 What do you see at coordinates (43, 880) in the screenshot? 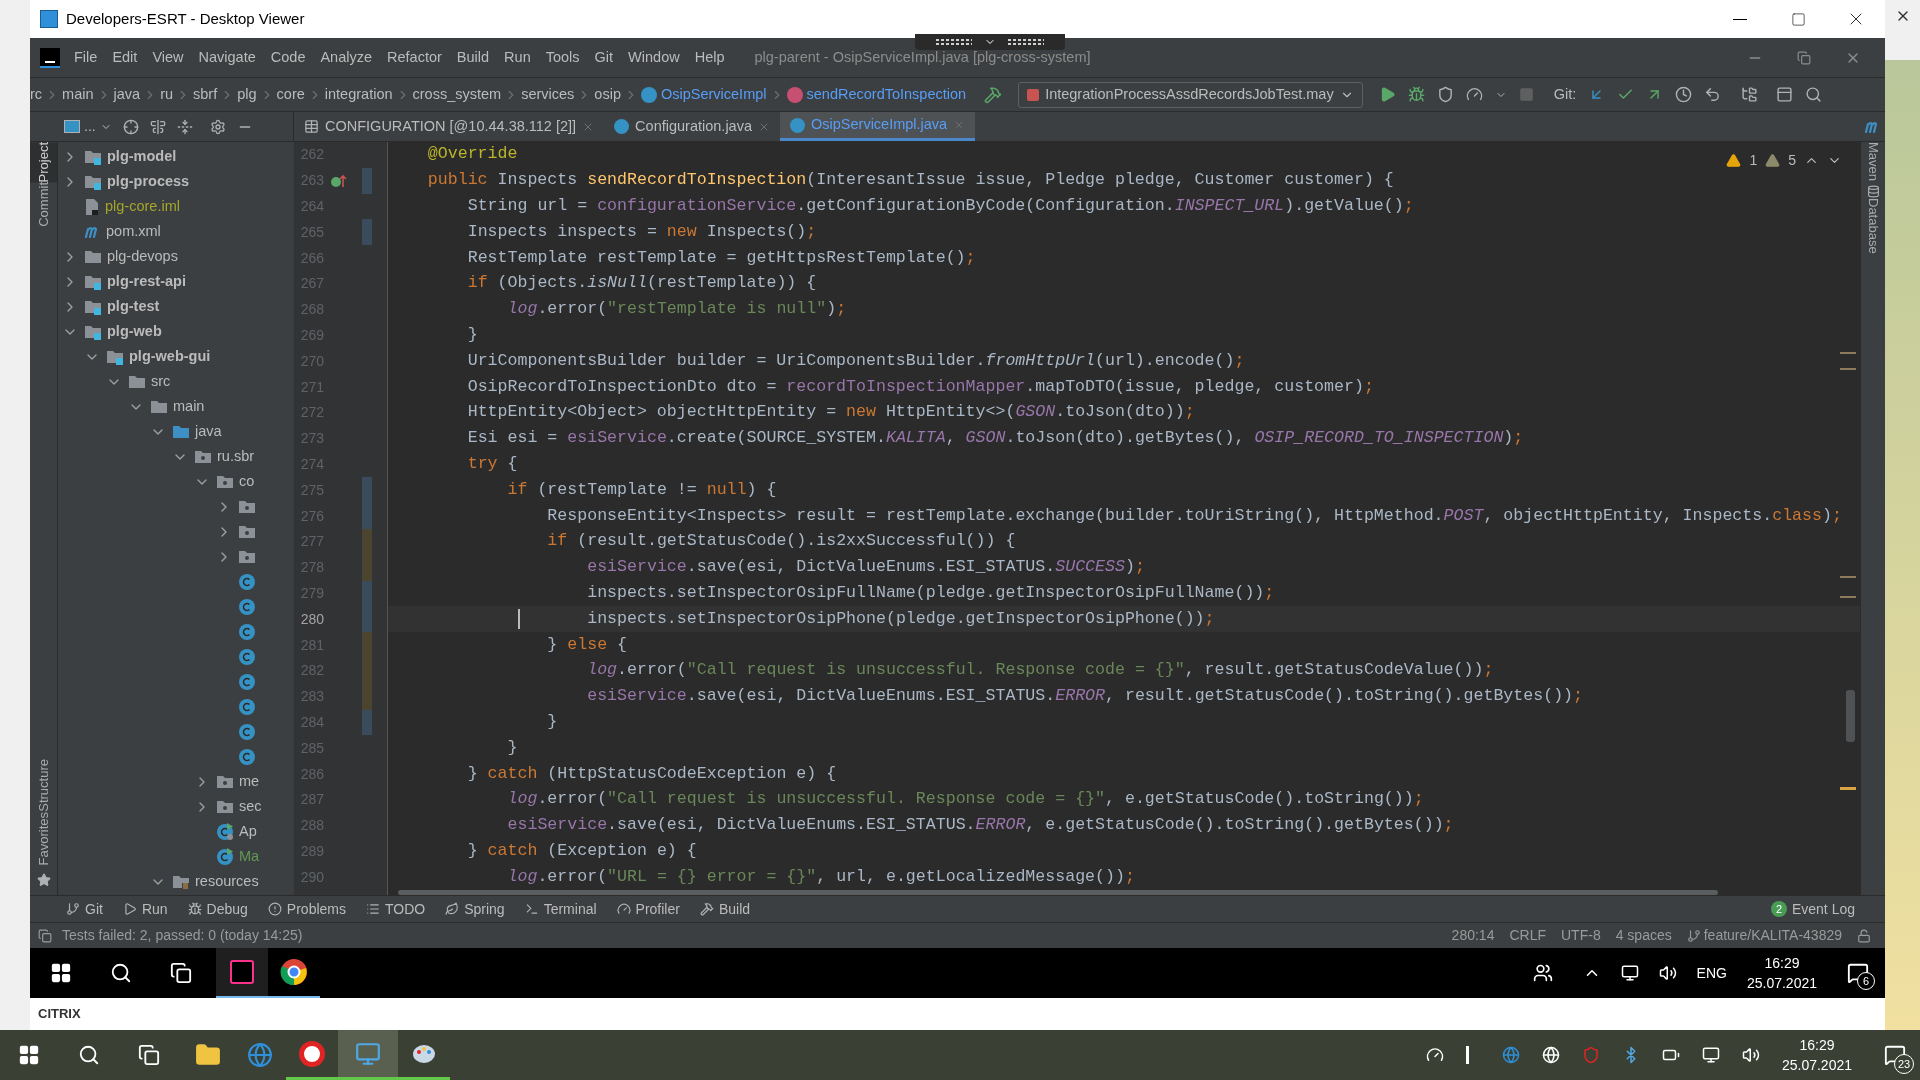
I see `star-icon` at bounding box center [43, 880].